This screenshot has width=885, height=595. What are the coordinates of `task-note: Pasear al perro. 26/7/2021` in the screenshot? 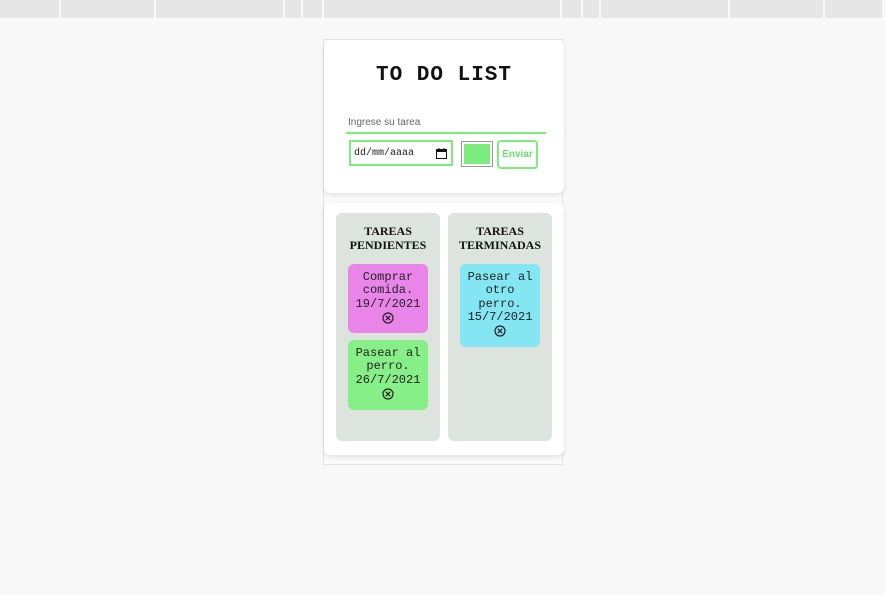 It's located at (388, 375).